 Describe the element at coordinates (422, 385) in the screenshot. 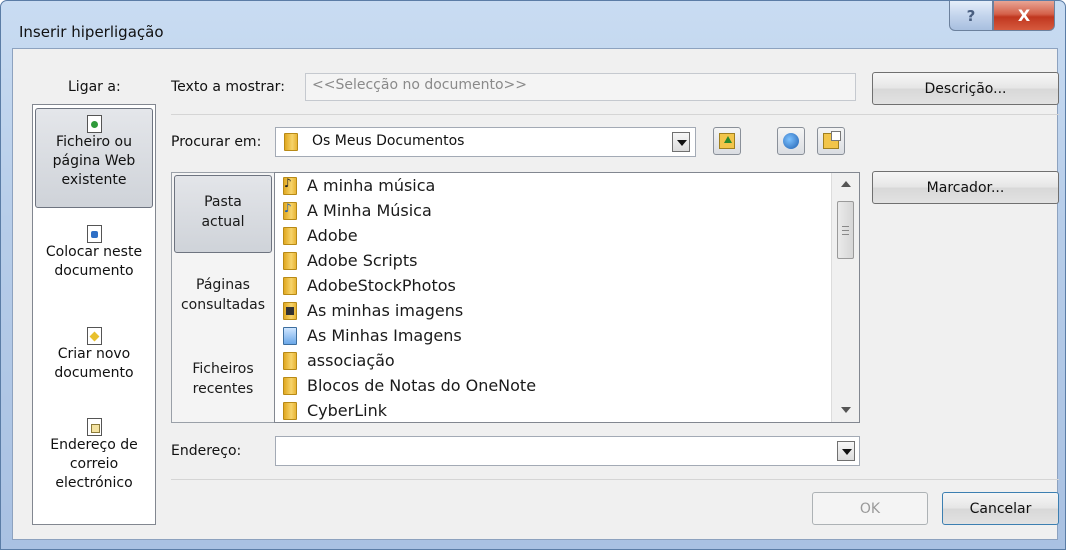

I see `file-name: Blocos de Notas do OneNote` at that location.